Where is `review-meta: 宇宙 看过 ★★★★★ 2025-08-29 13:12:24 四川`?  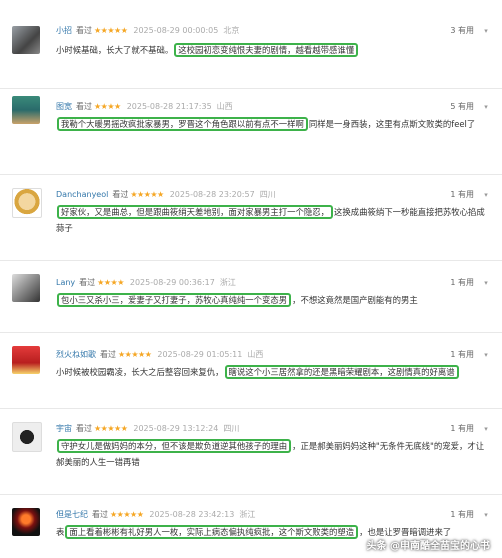 review-meta: 宇宙 看过 ★★★★★ 2025-08-29 13:12:24 四川 is located at coordinates (147, 429).